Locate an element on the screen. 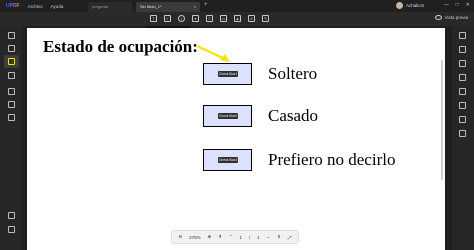 Image resolution: width=474 pixels, height=250 pixels. arrow-annotation is located at coordinates (213, 53).